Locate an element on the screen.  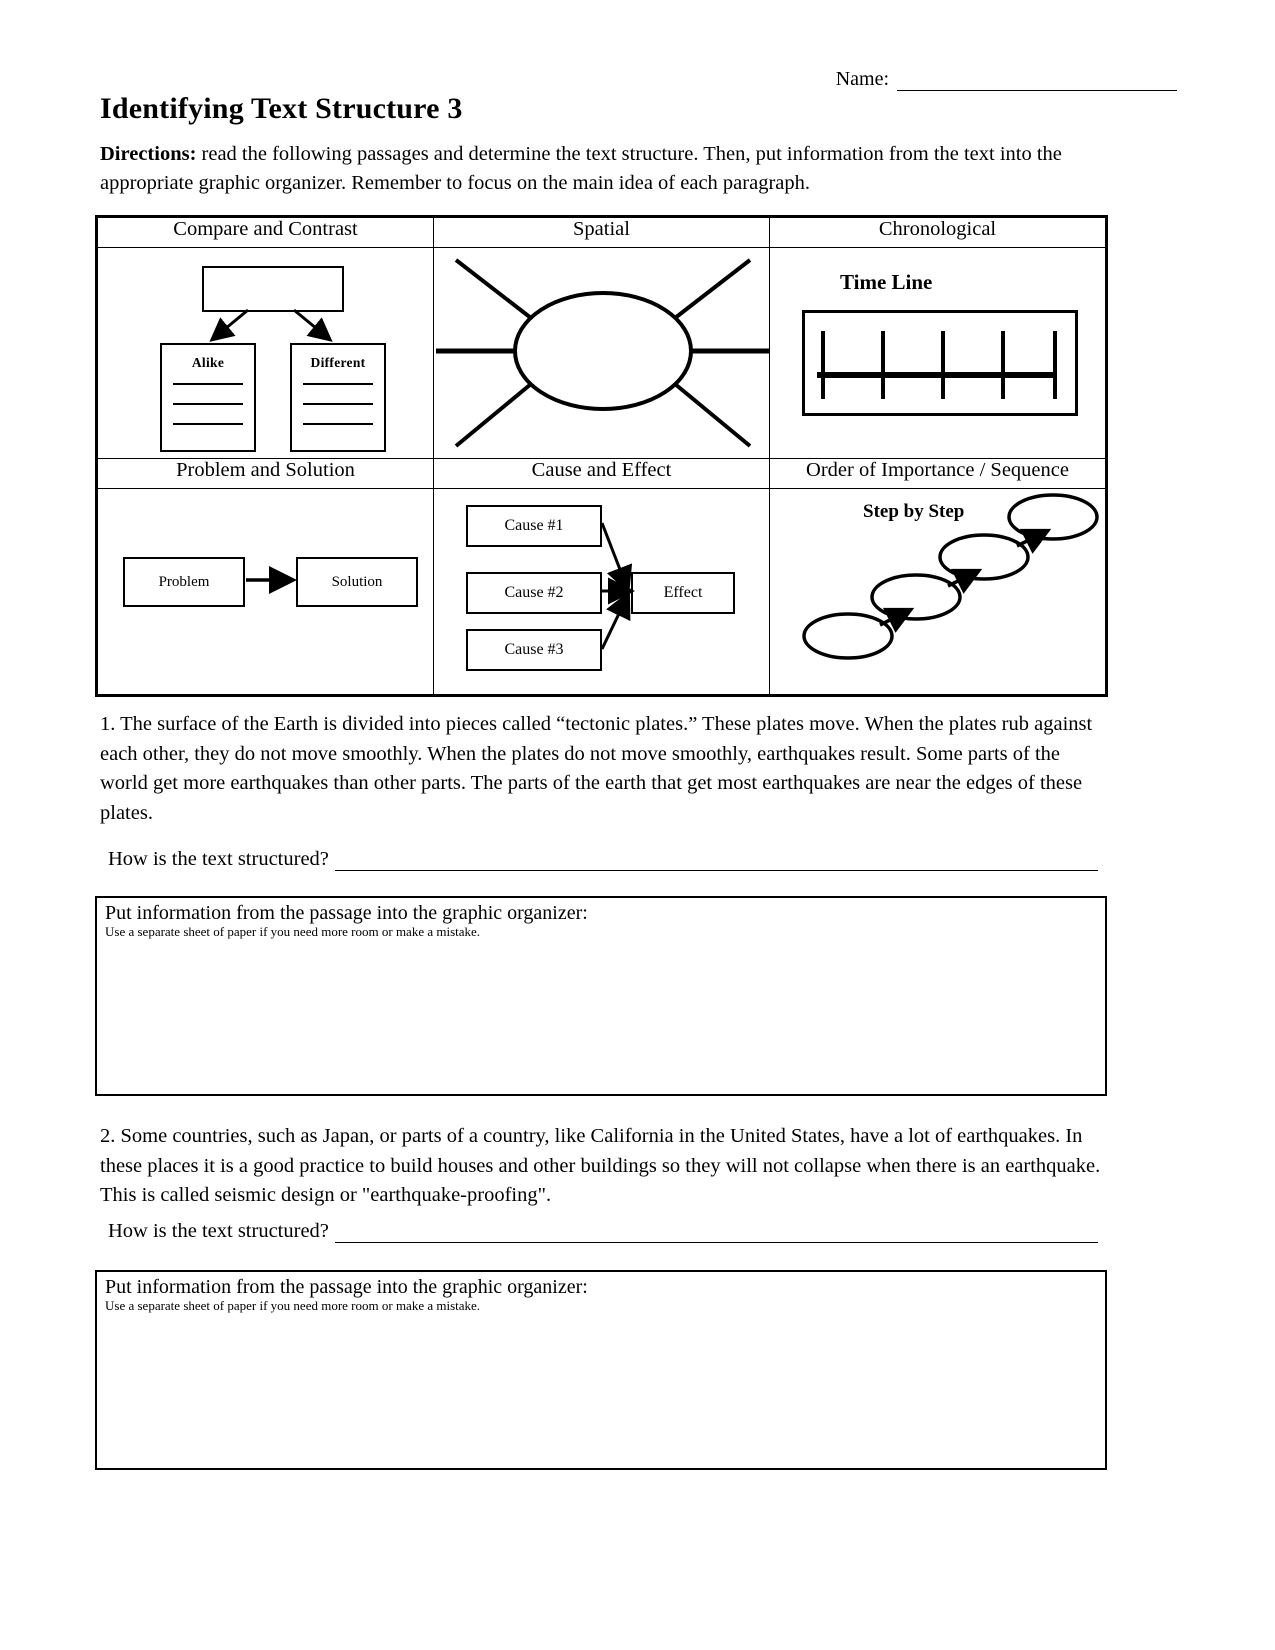
problem-solution-diagram: Problem Solution is located at coordinates (265, 591).